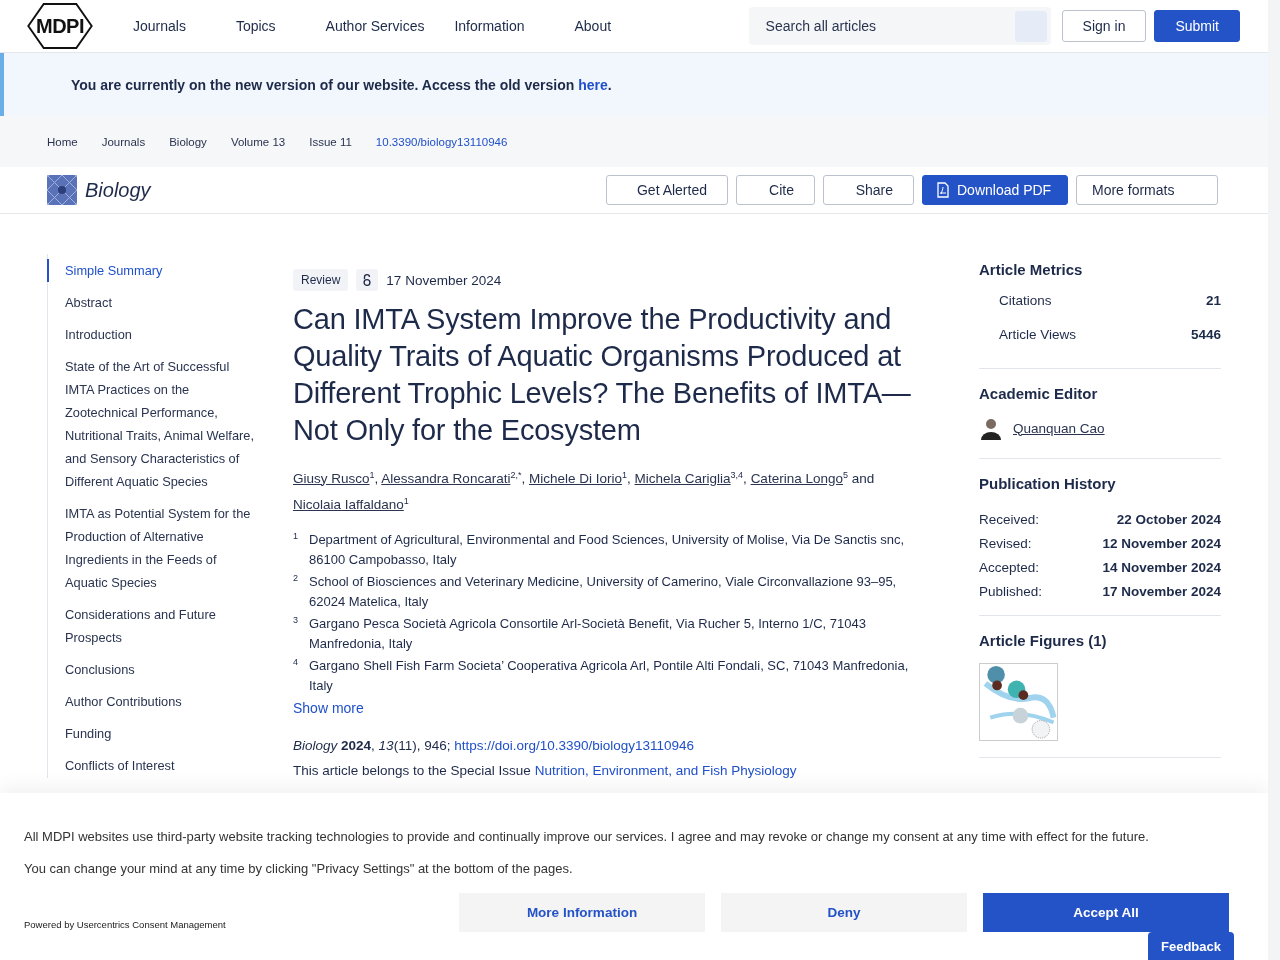  I want to click on affiliation-text: School of Biosciences and Veterinary Medicine, University of Camerino, Viale Circonvallazione 93–95, 62024 Matelica, Italy, so click(603, 592).